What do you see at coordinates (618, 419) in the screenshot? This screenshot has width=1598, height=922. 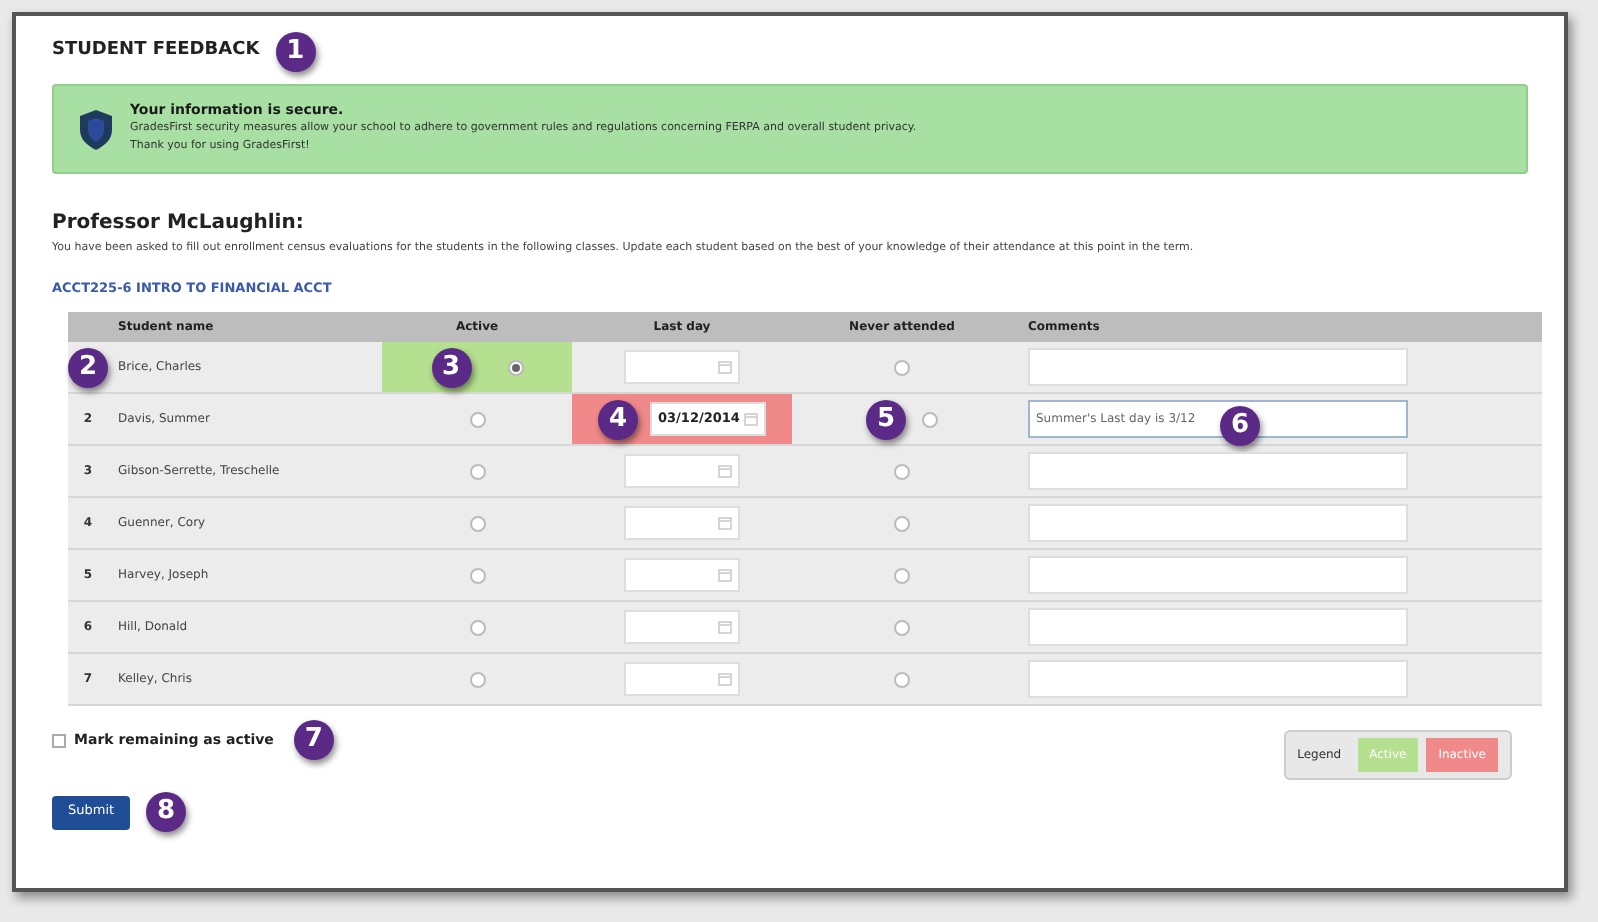 I see `callout-number: 4` at bounding box center [618, 419].